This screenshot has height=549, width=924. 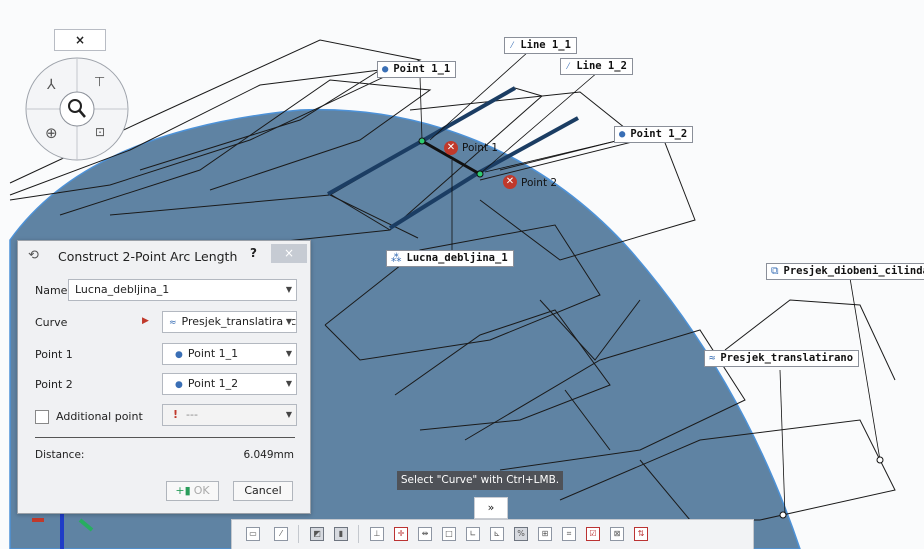 I want to click on name-row: Name Lucna_debljina_1 ▼, so click(x=164, y=291).